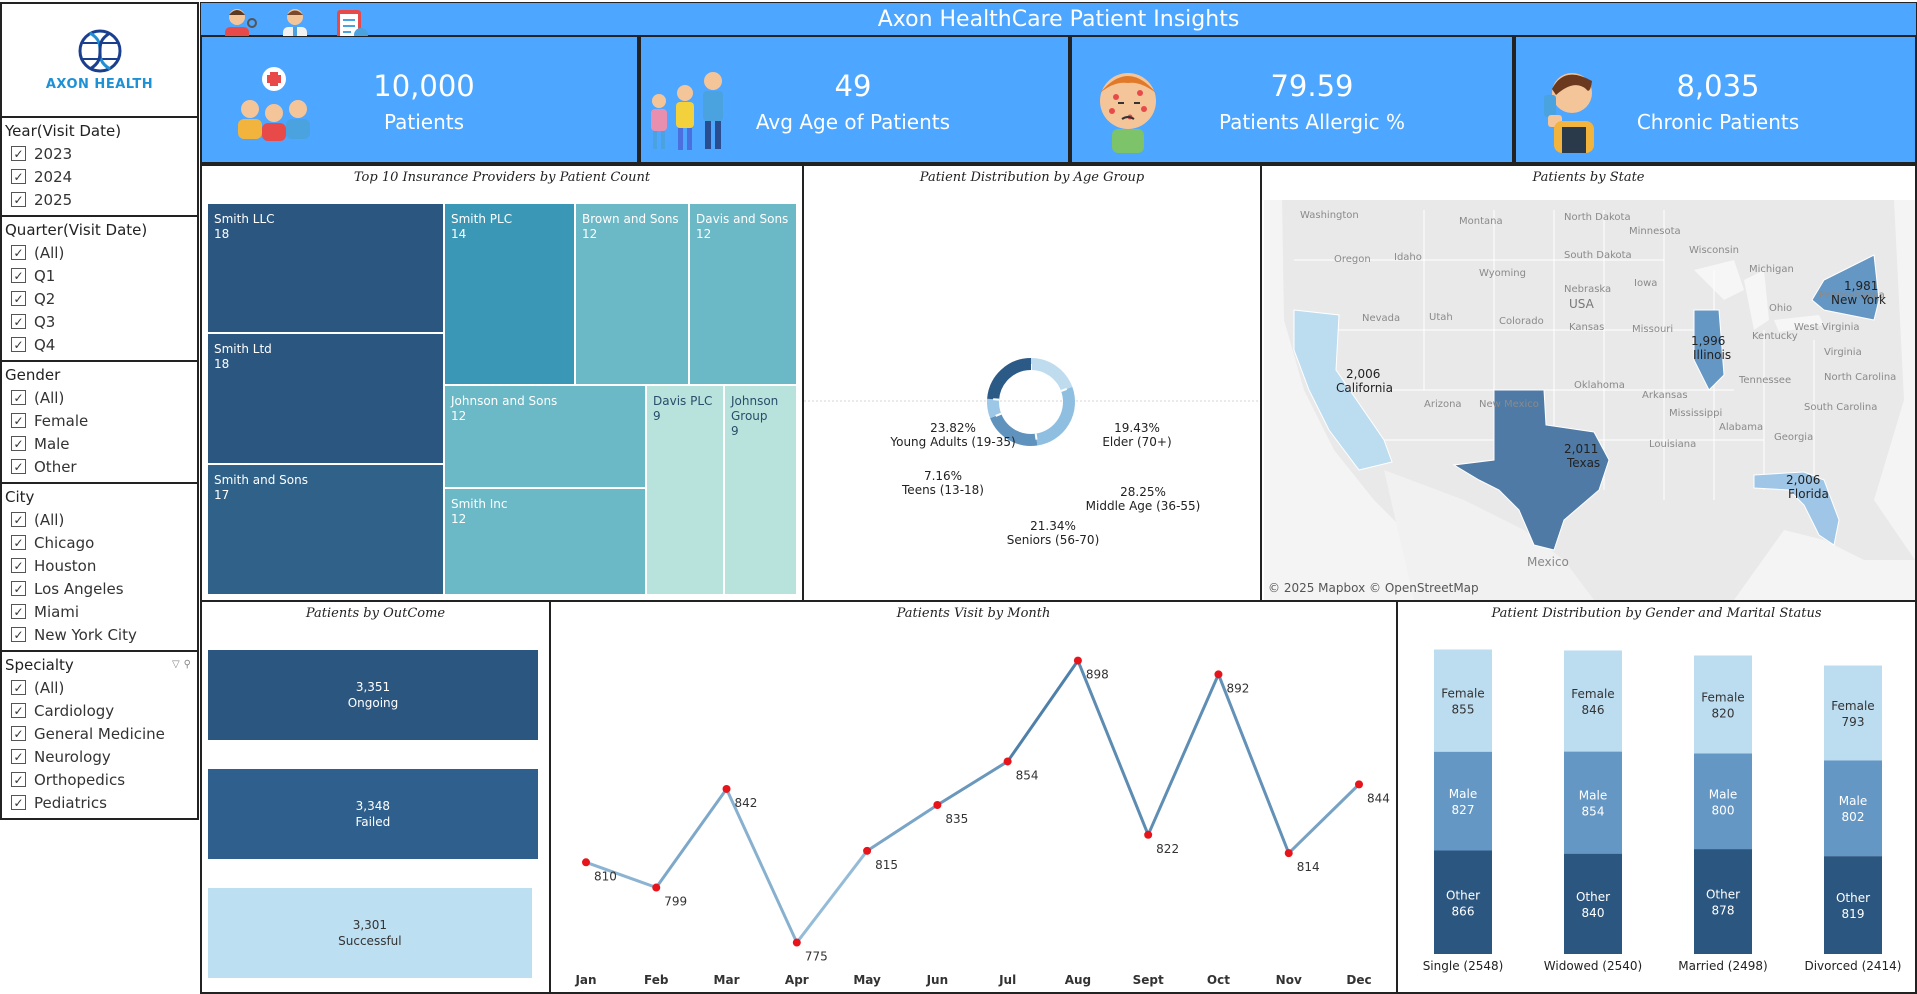 The image size is (1917, 994). What do you see at coordinates (99, 710) in the screenshot?
I see `specialty-option: ✓ Cardiology` at bounding box center [99, 710].